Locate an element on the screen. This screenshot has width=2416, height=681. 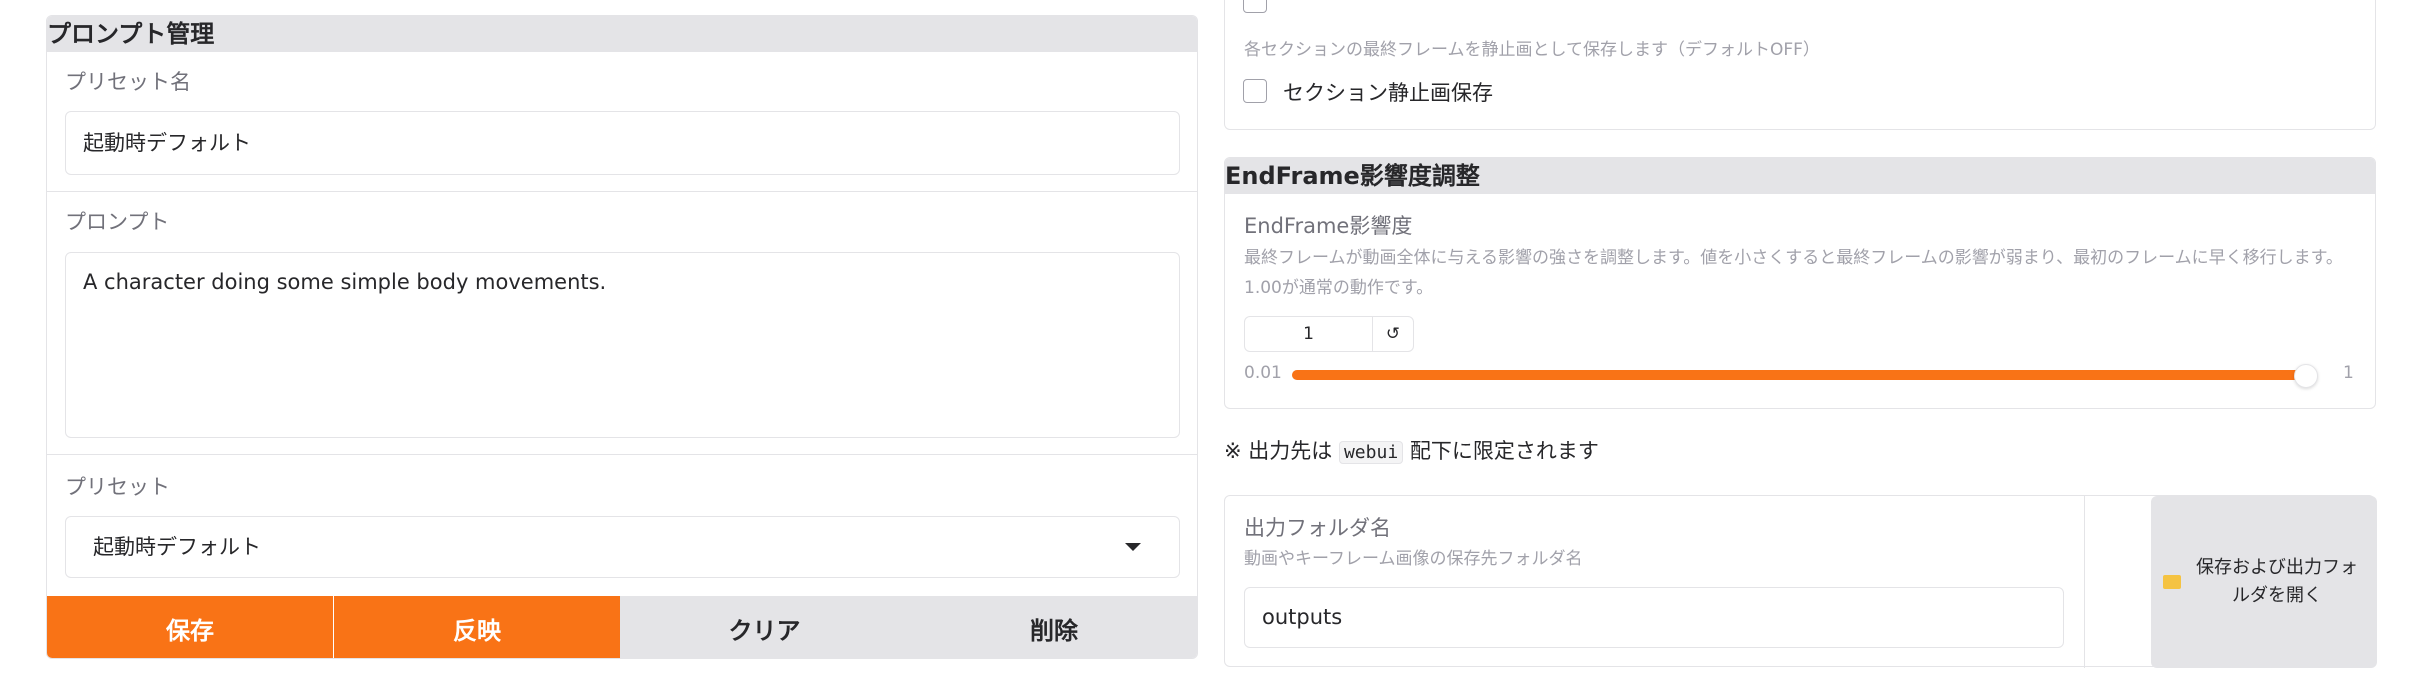
open-output-folder-label: 保存および出力フォルダを開く is located at coordinates (2277, 581).